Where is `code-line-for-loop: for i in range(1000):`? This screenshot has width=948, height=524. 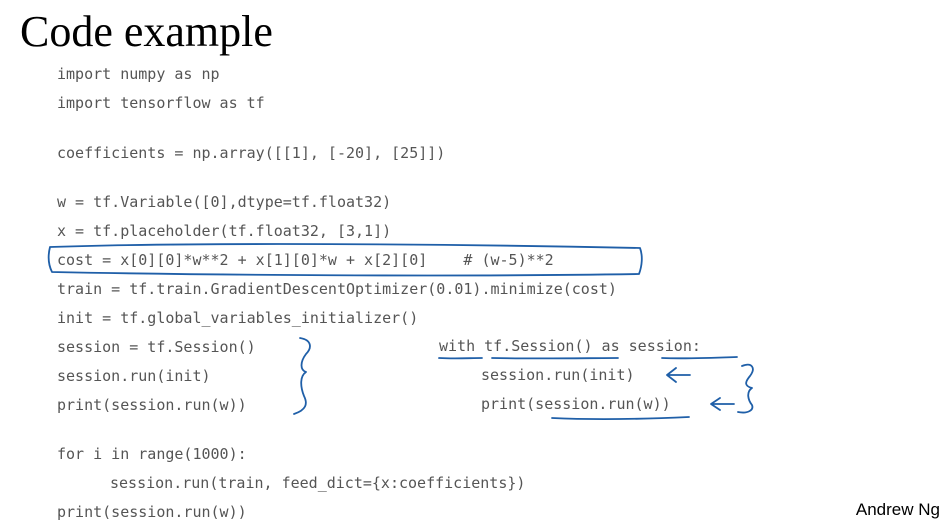 code-line-for-loop: for i in range(1000): is located at coordinates (152, 454).